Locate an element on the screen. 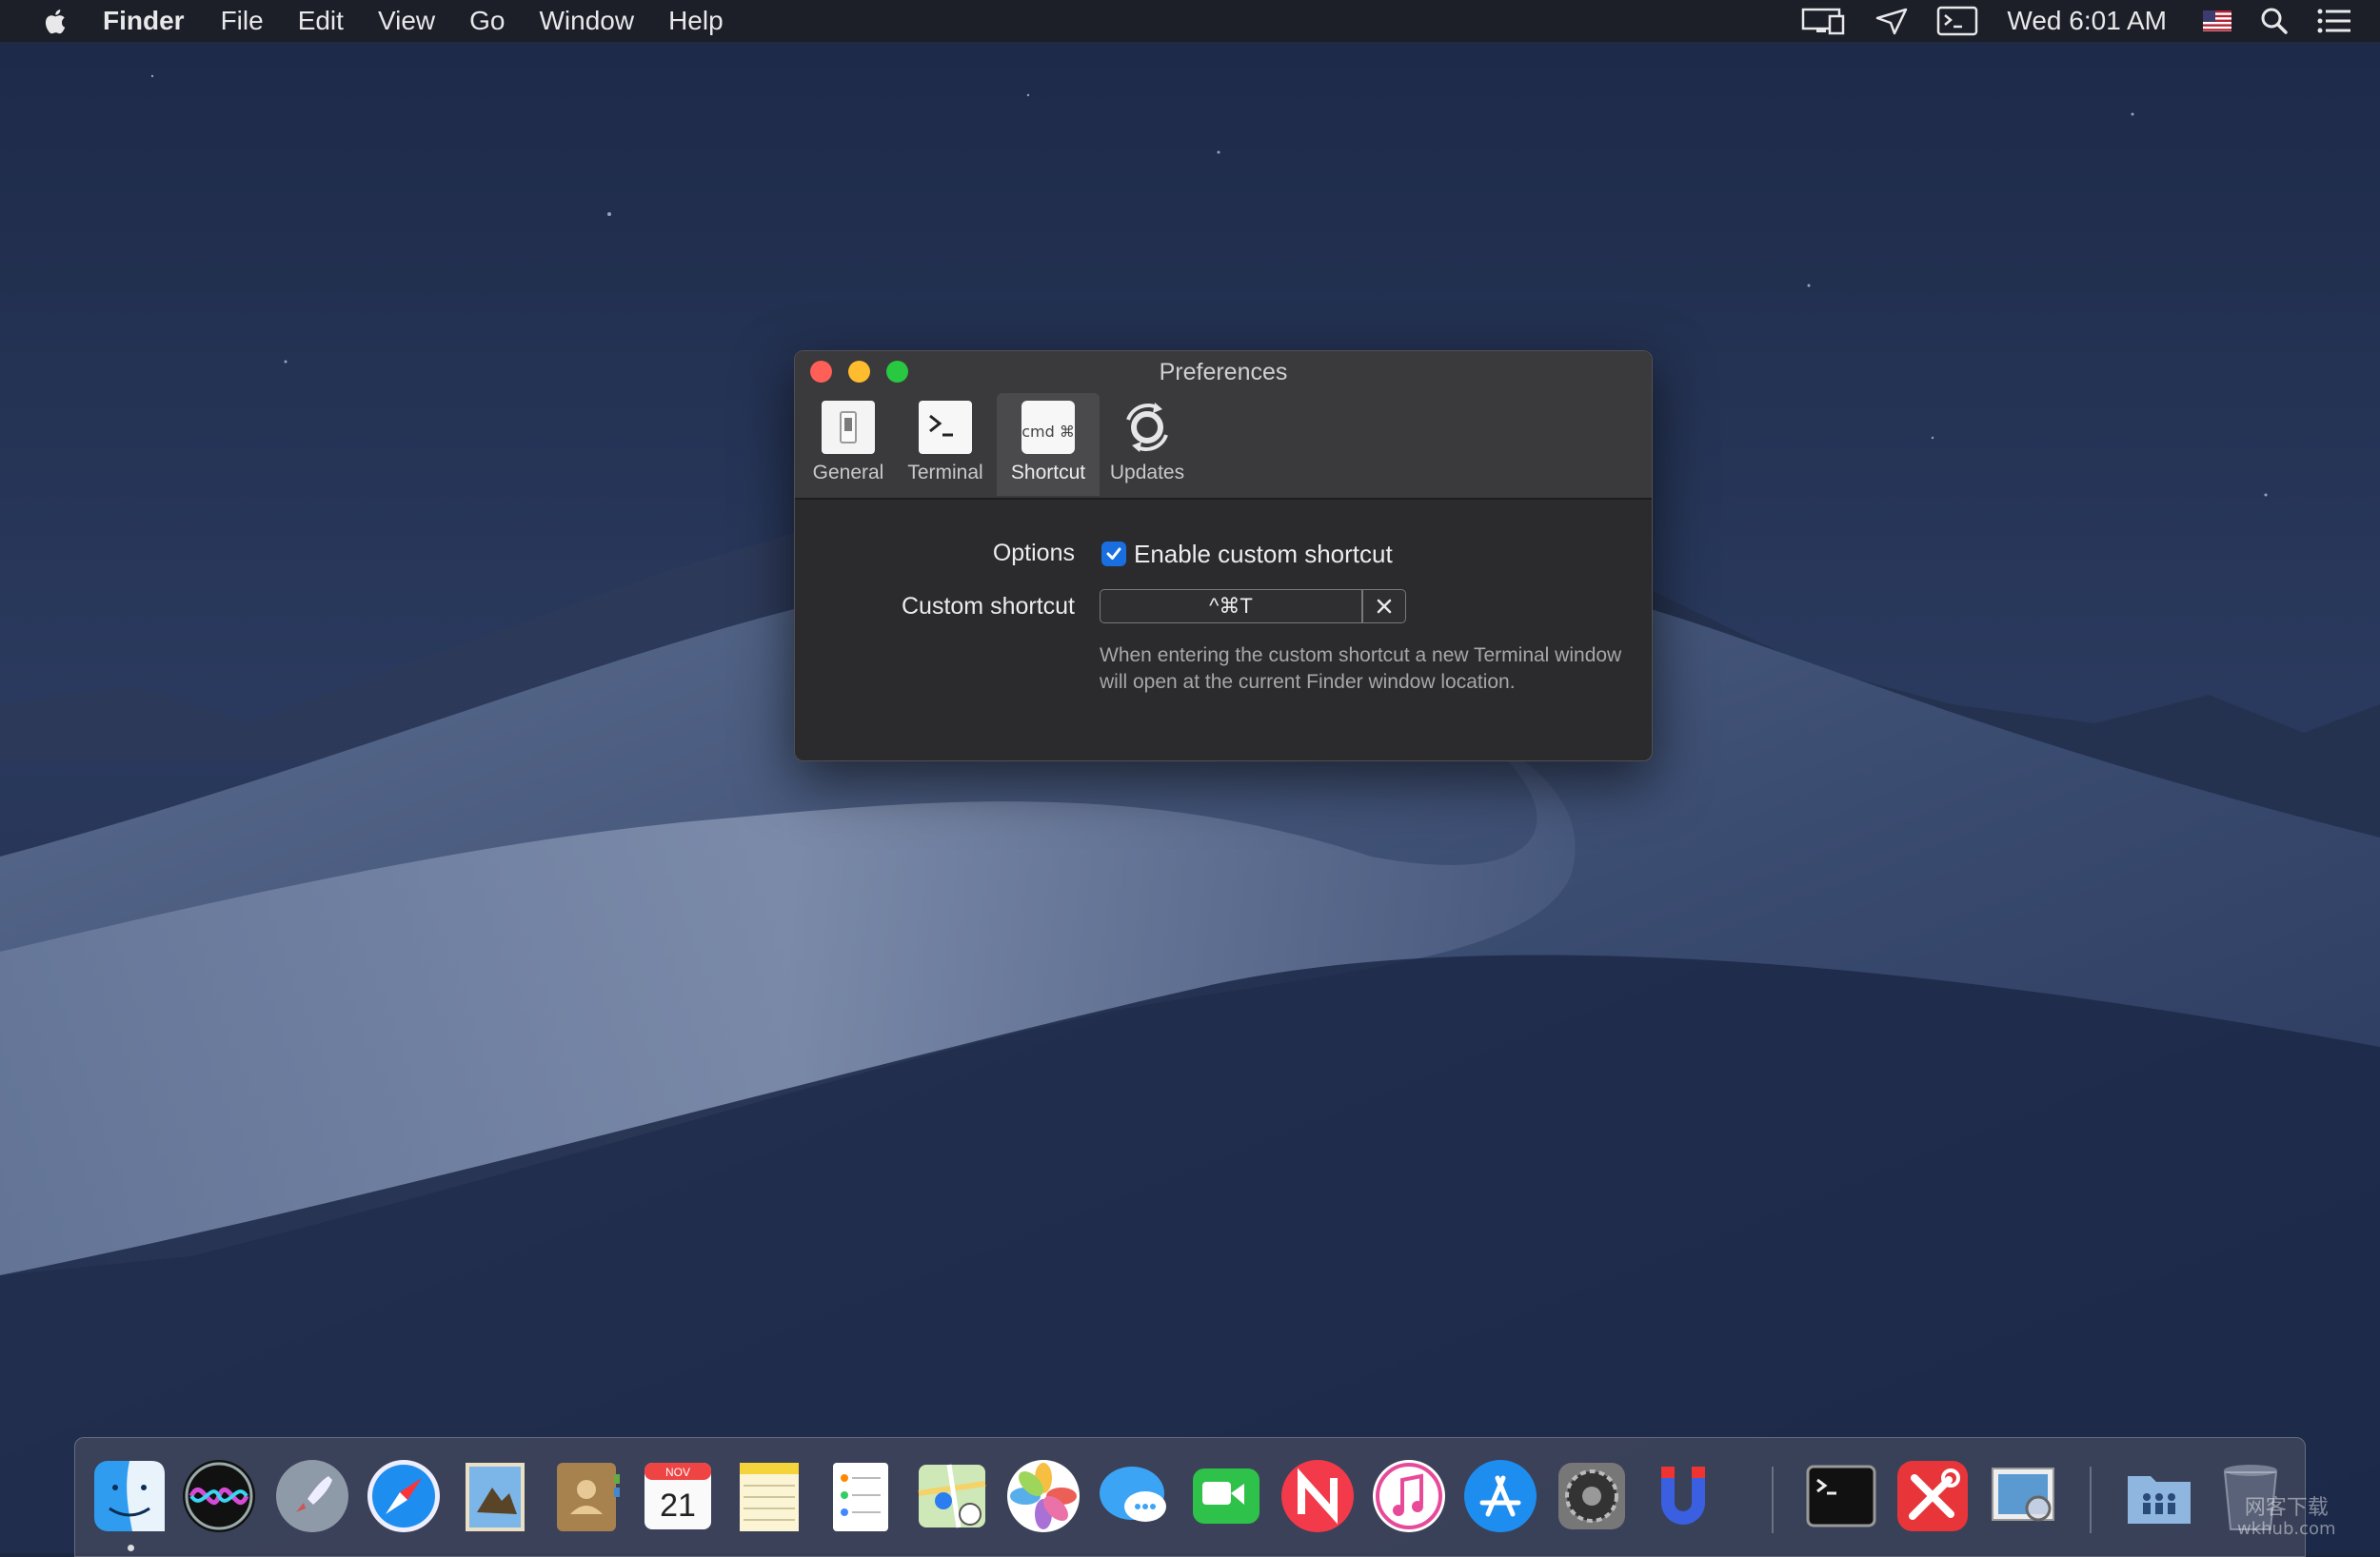 The width and height of the screenshot is (2380, 1557). menu-view: View is located at coordinates (406, 21).